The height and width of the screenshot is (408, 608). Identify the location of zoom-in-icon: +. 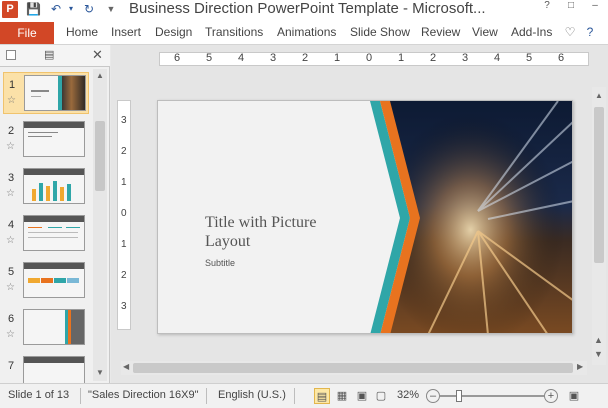
(551, 396).